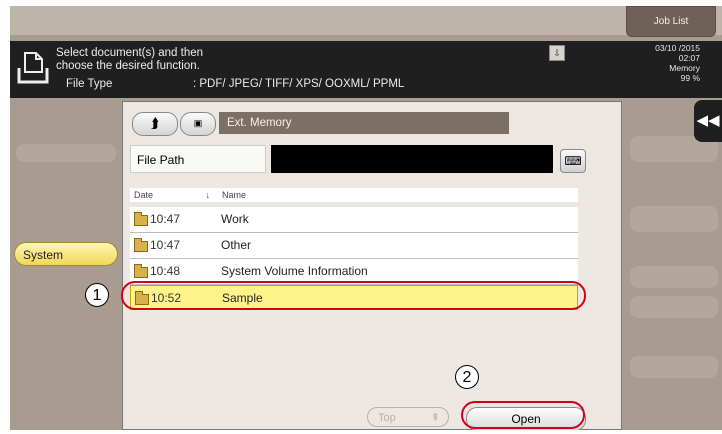 The width and height of the screenshot is (722, 434). I want to click on memory-label: Memory, so click(684, 68).